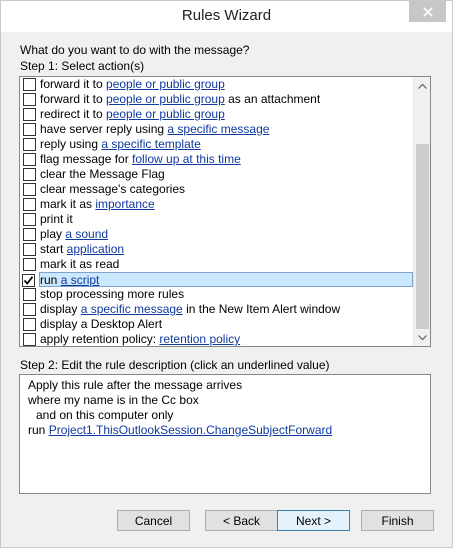  I want to click on description-text: where my name is in the Cc box, so click(113, 400).